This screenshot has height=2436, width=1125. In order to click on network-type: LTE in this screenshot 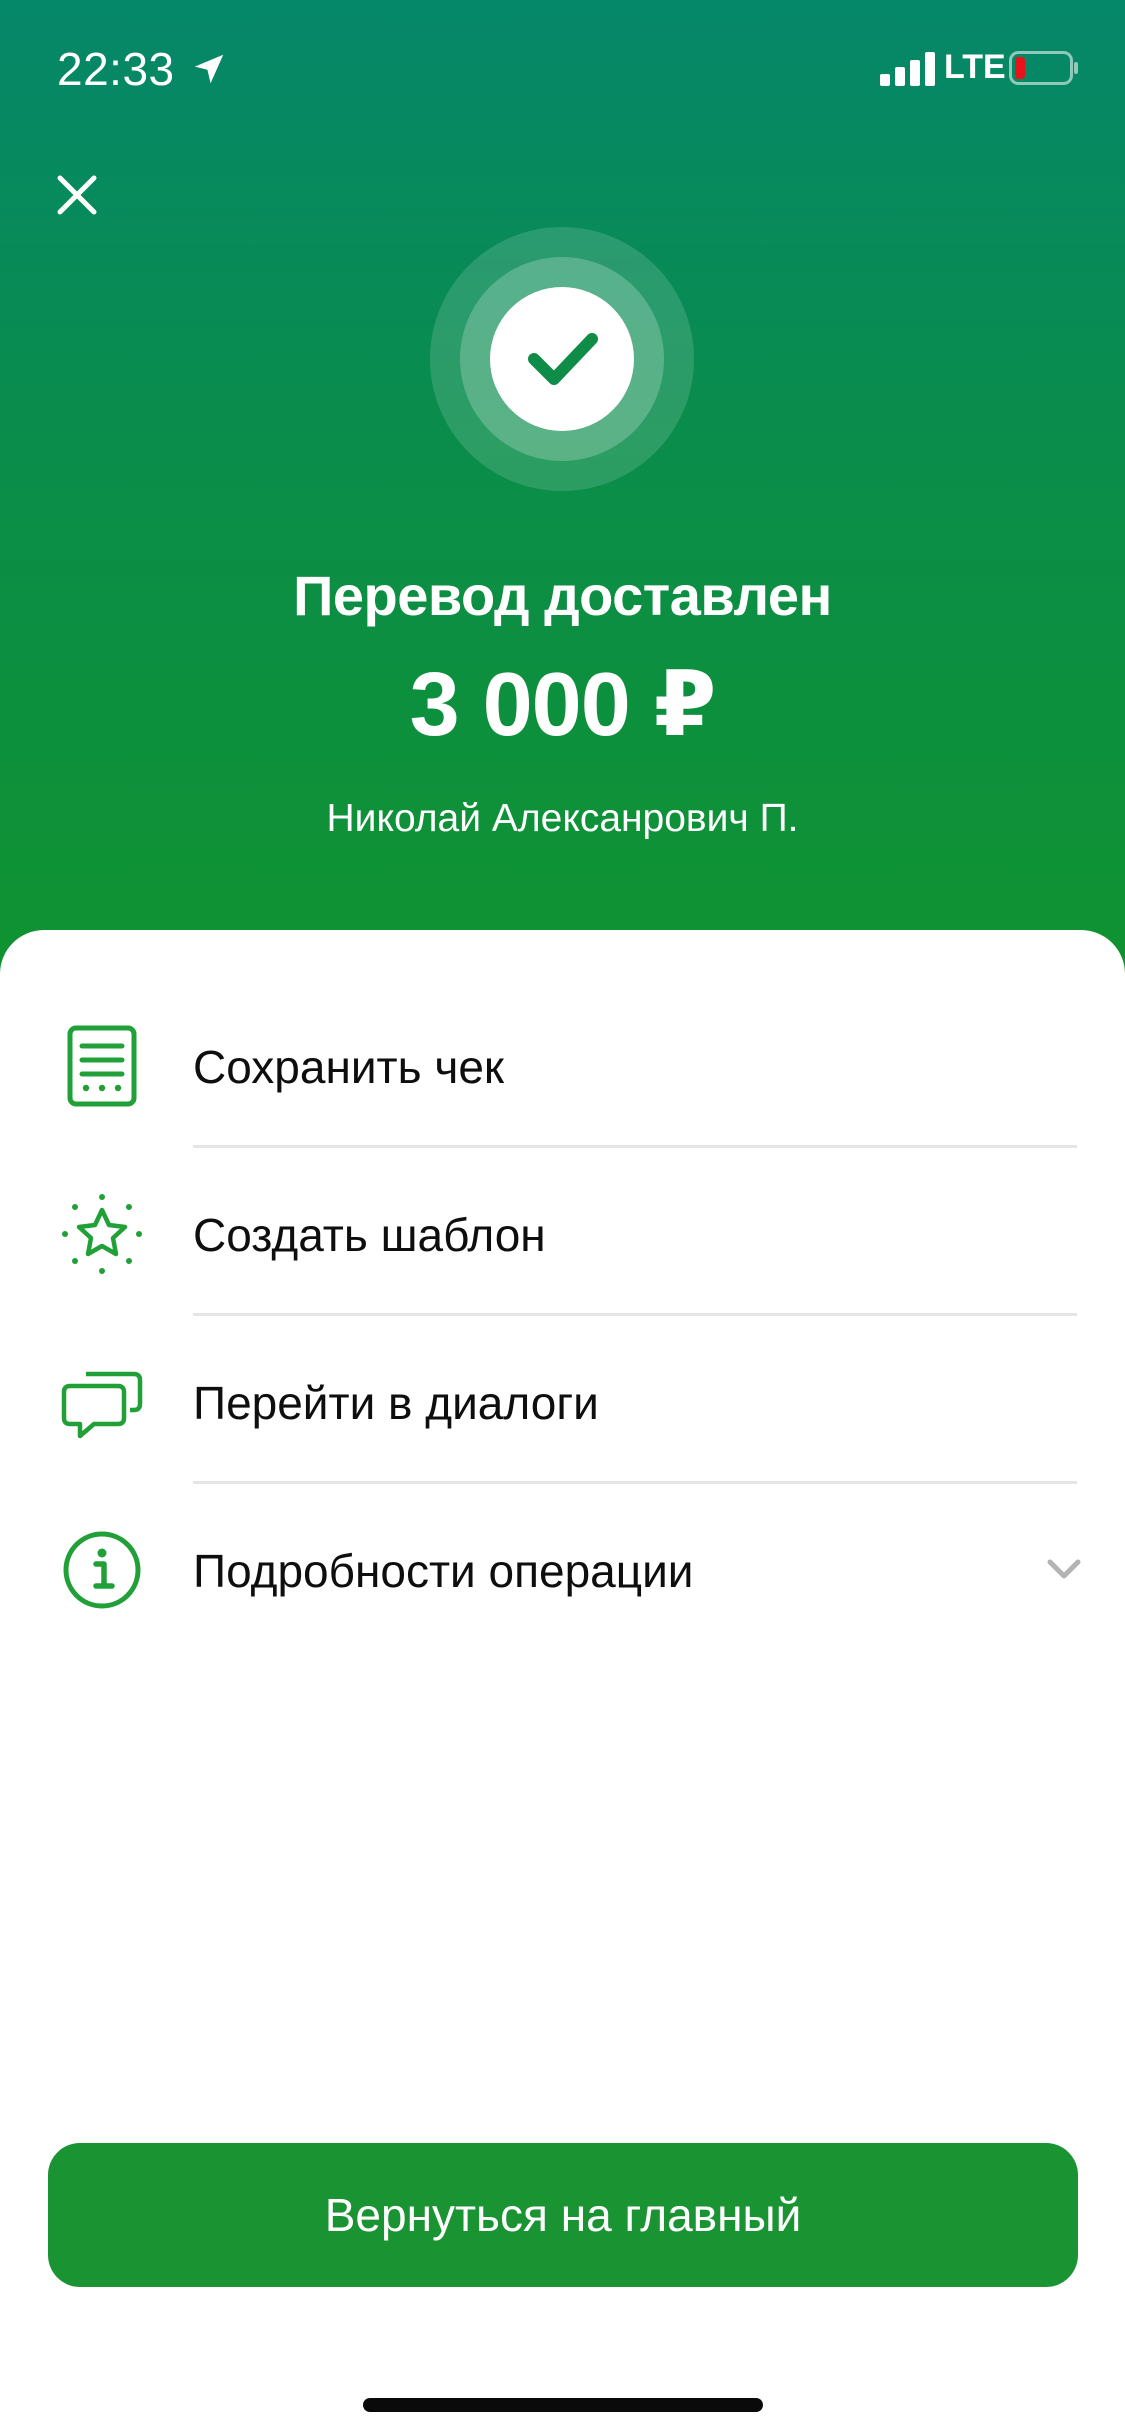, I will do `click(975, 67)`.